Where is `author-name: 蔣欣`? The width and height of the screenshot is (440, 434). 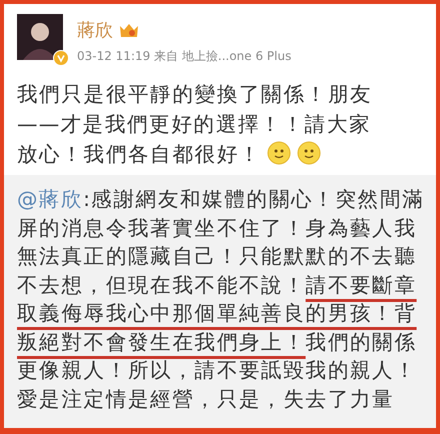
author-name: 蔣欣 is located at coordinates (95, 30).